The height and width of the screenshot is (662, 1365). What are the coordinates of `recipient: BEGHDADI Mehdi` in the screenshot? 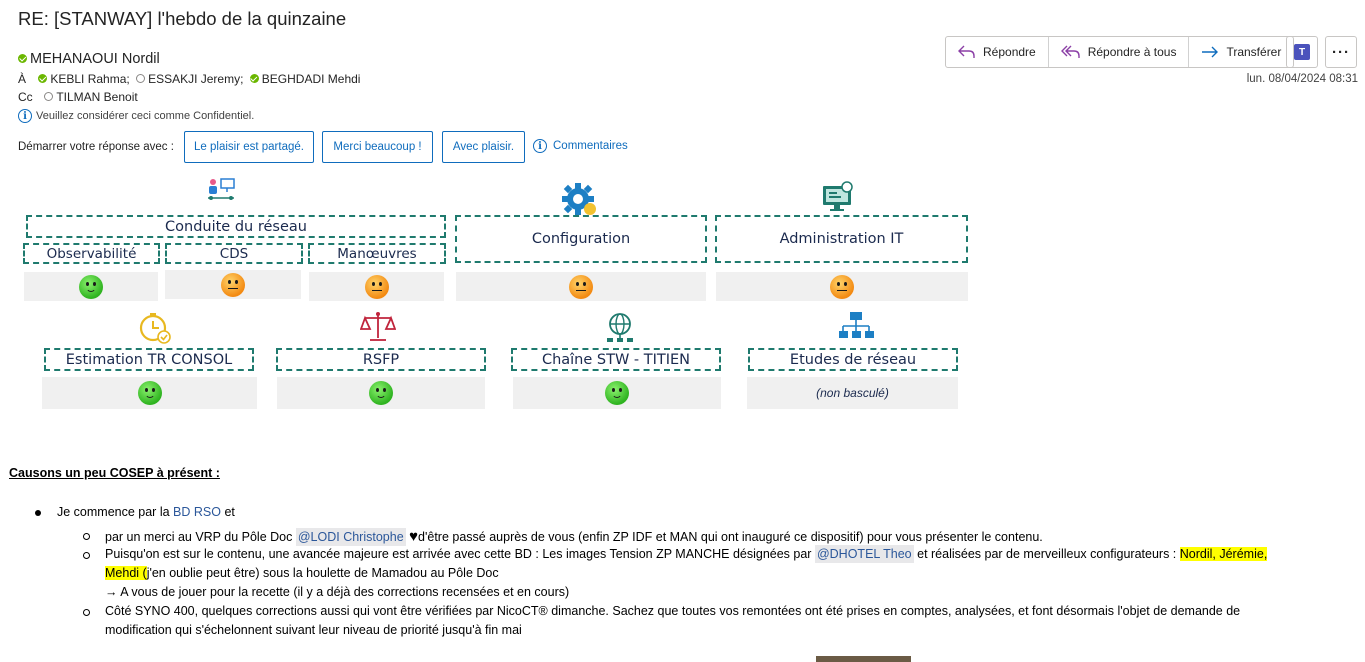 It's located at (304, 79).